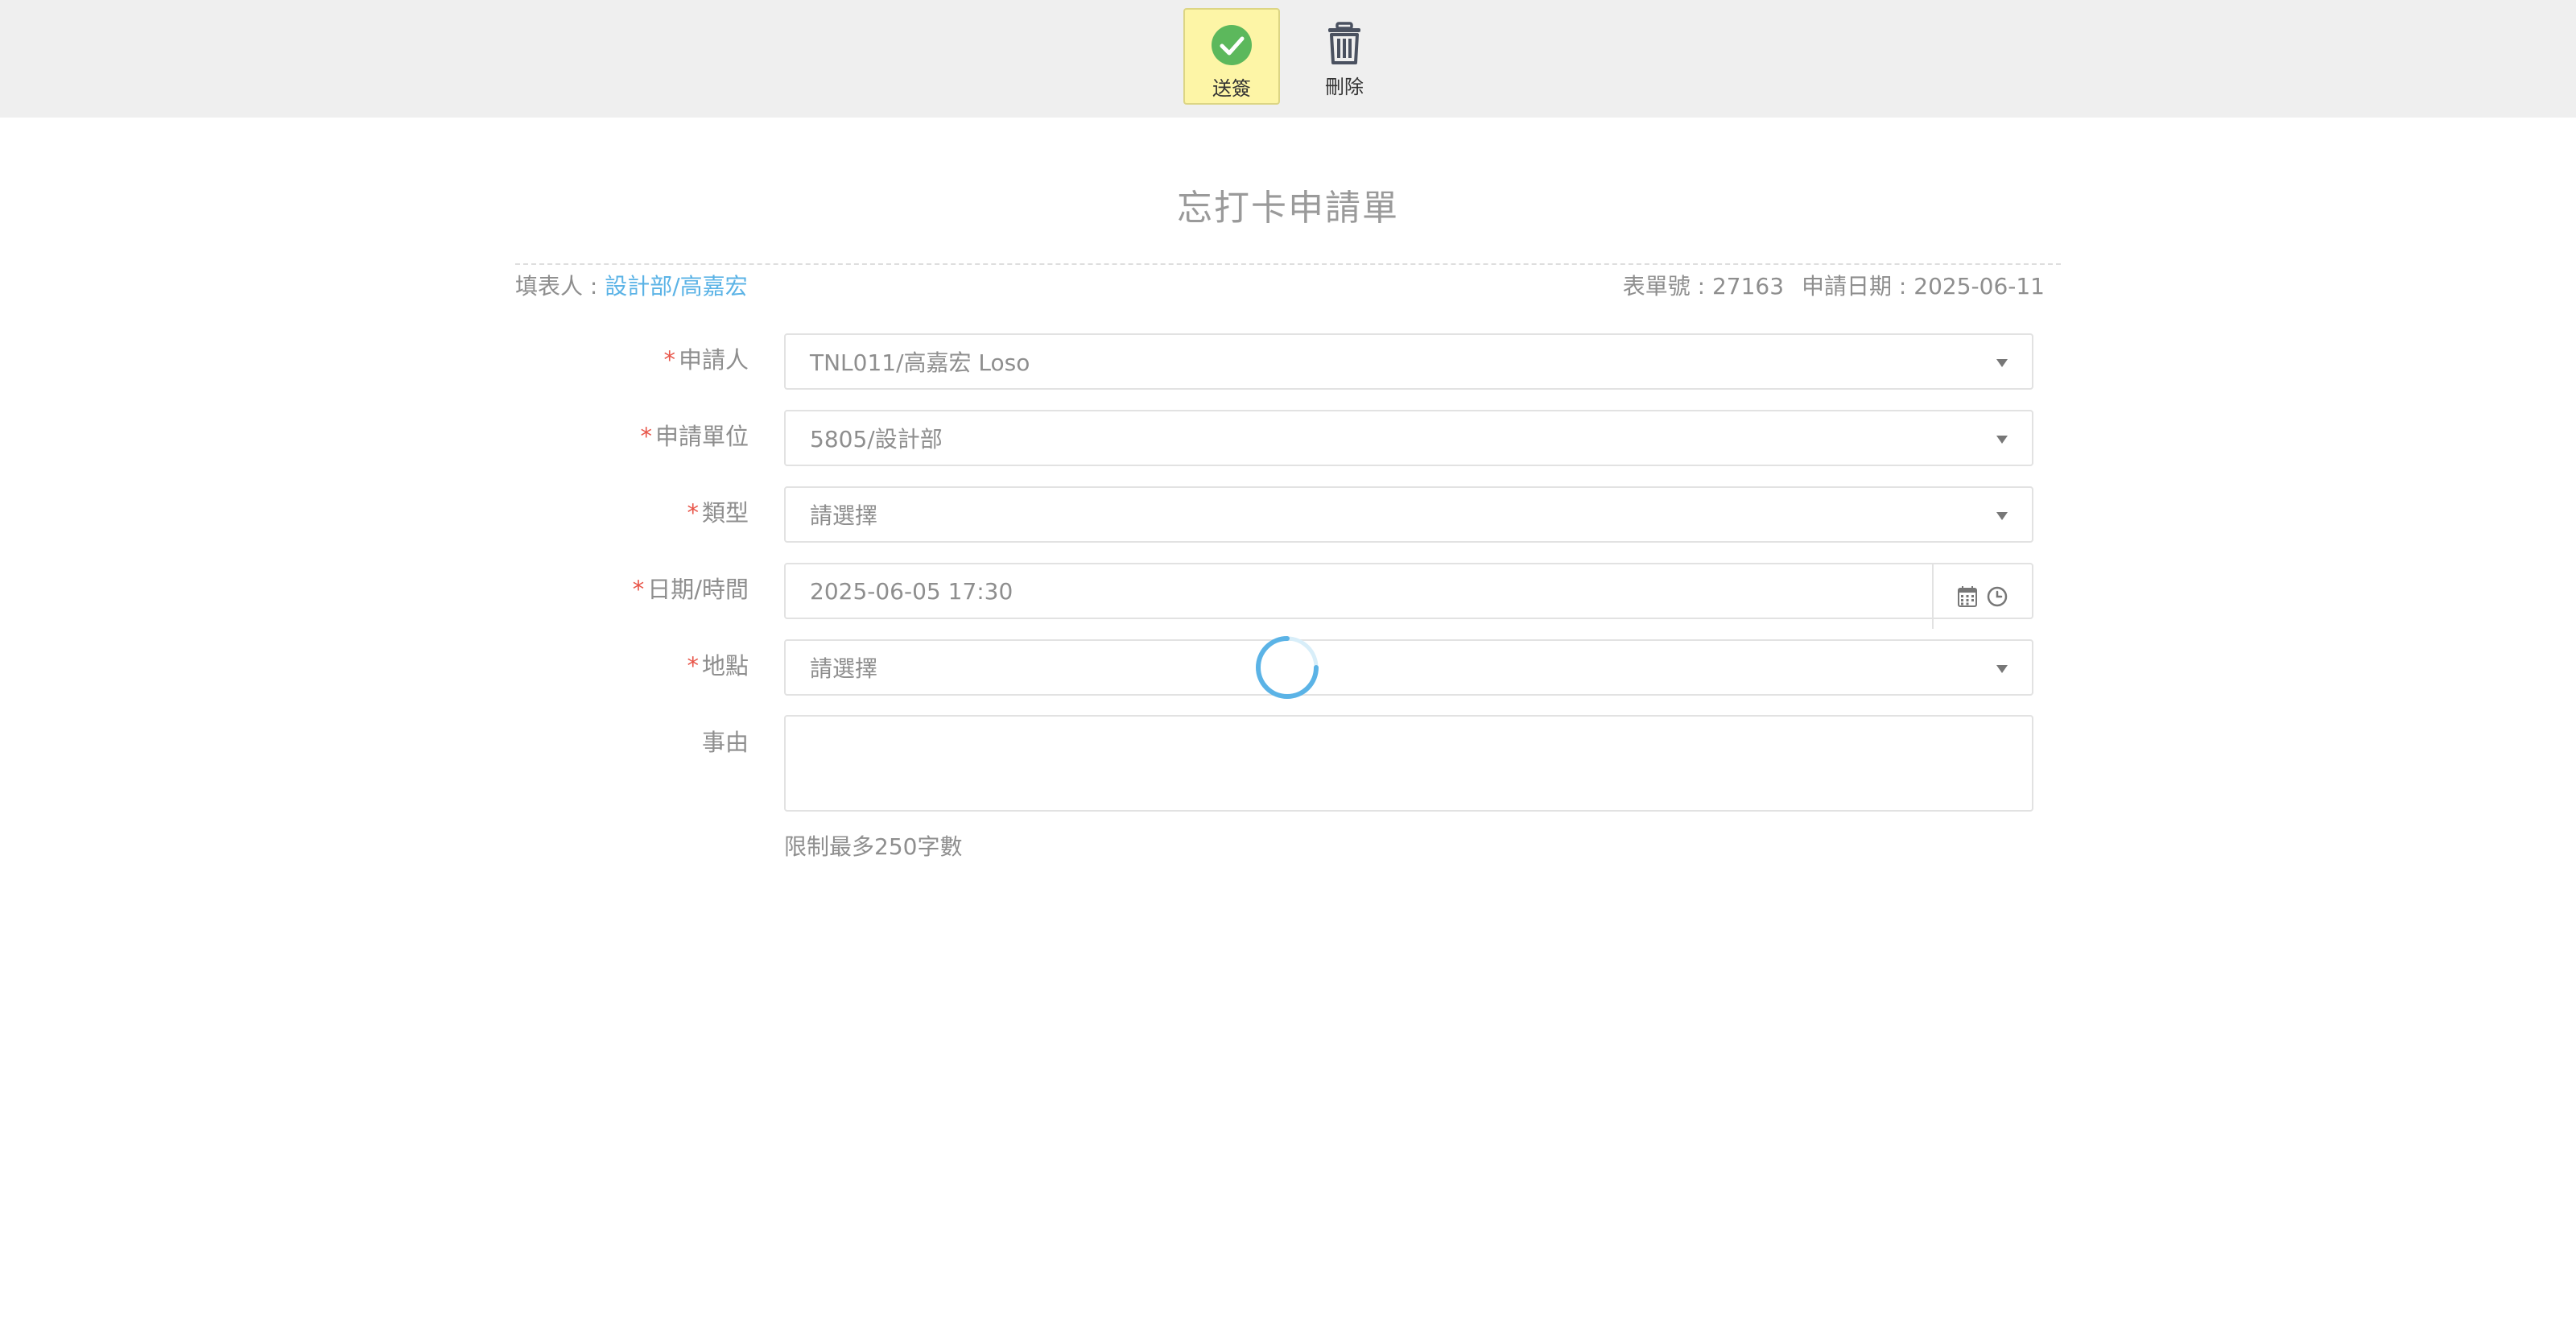 Image resolution: width=2576 pixels, height=1343 pixels. Describe the element at coordinates (1288, 59) in the screenshot. I see `top-toolbar: 送簽 刪除` at that location.